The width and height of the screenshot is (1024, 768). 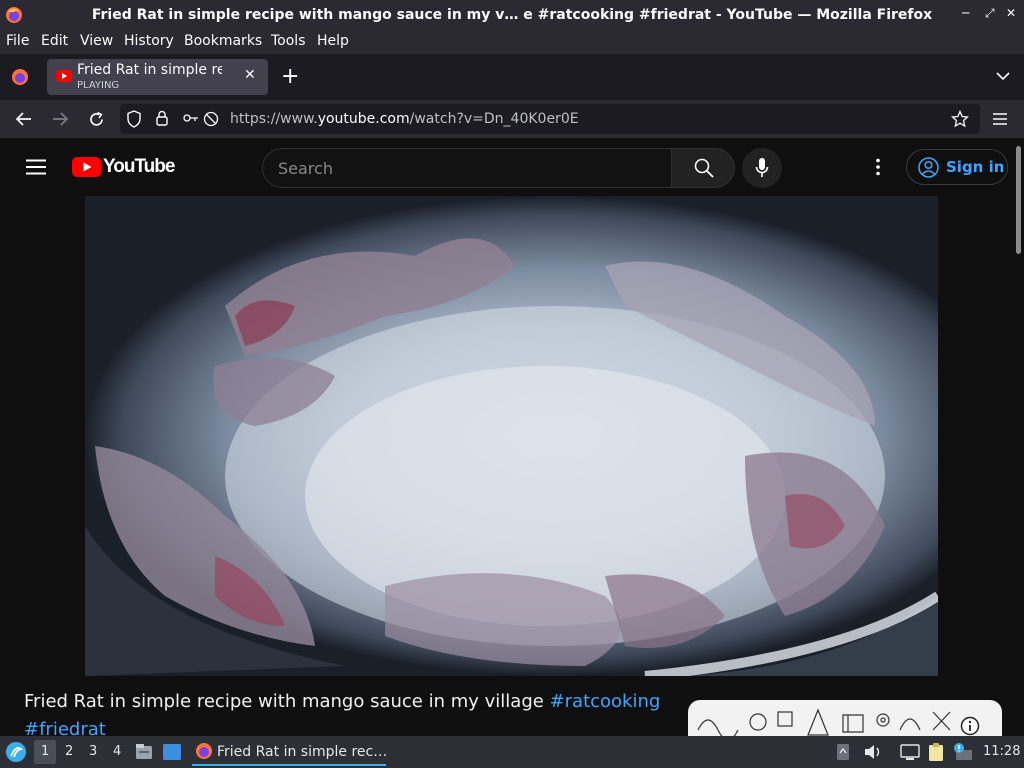 I want to click on lock-icon, so click(x=162, y=118).